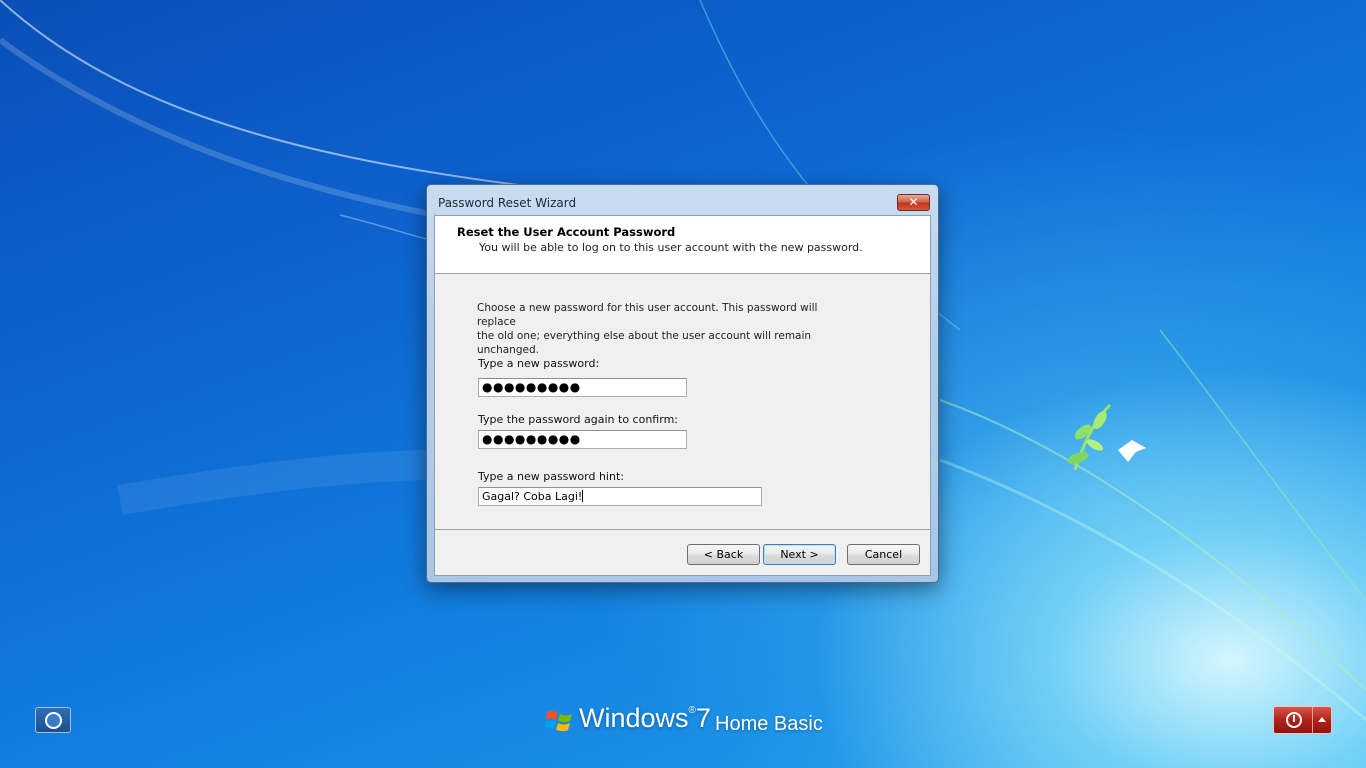 The width and height of the screenshot is (1366, 768). What do you see at coordinates (682, 529) in the screenshot?
I see `footer-divider` at bounding box center [682, 529].